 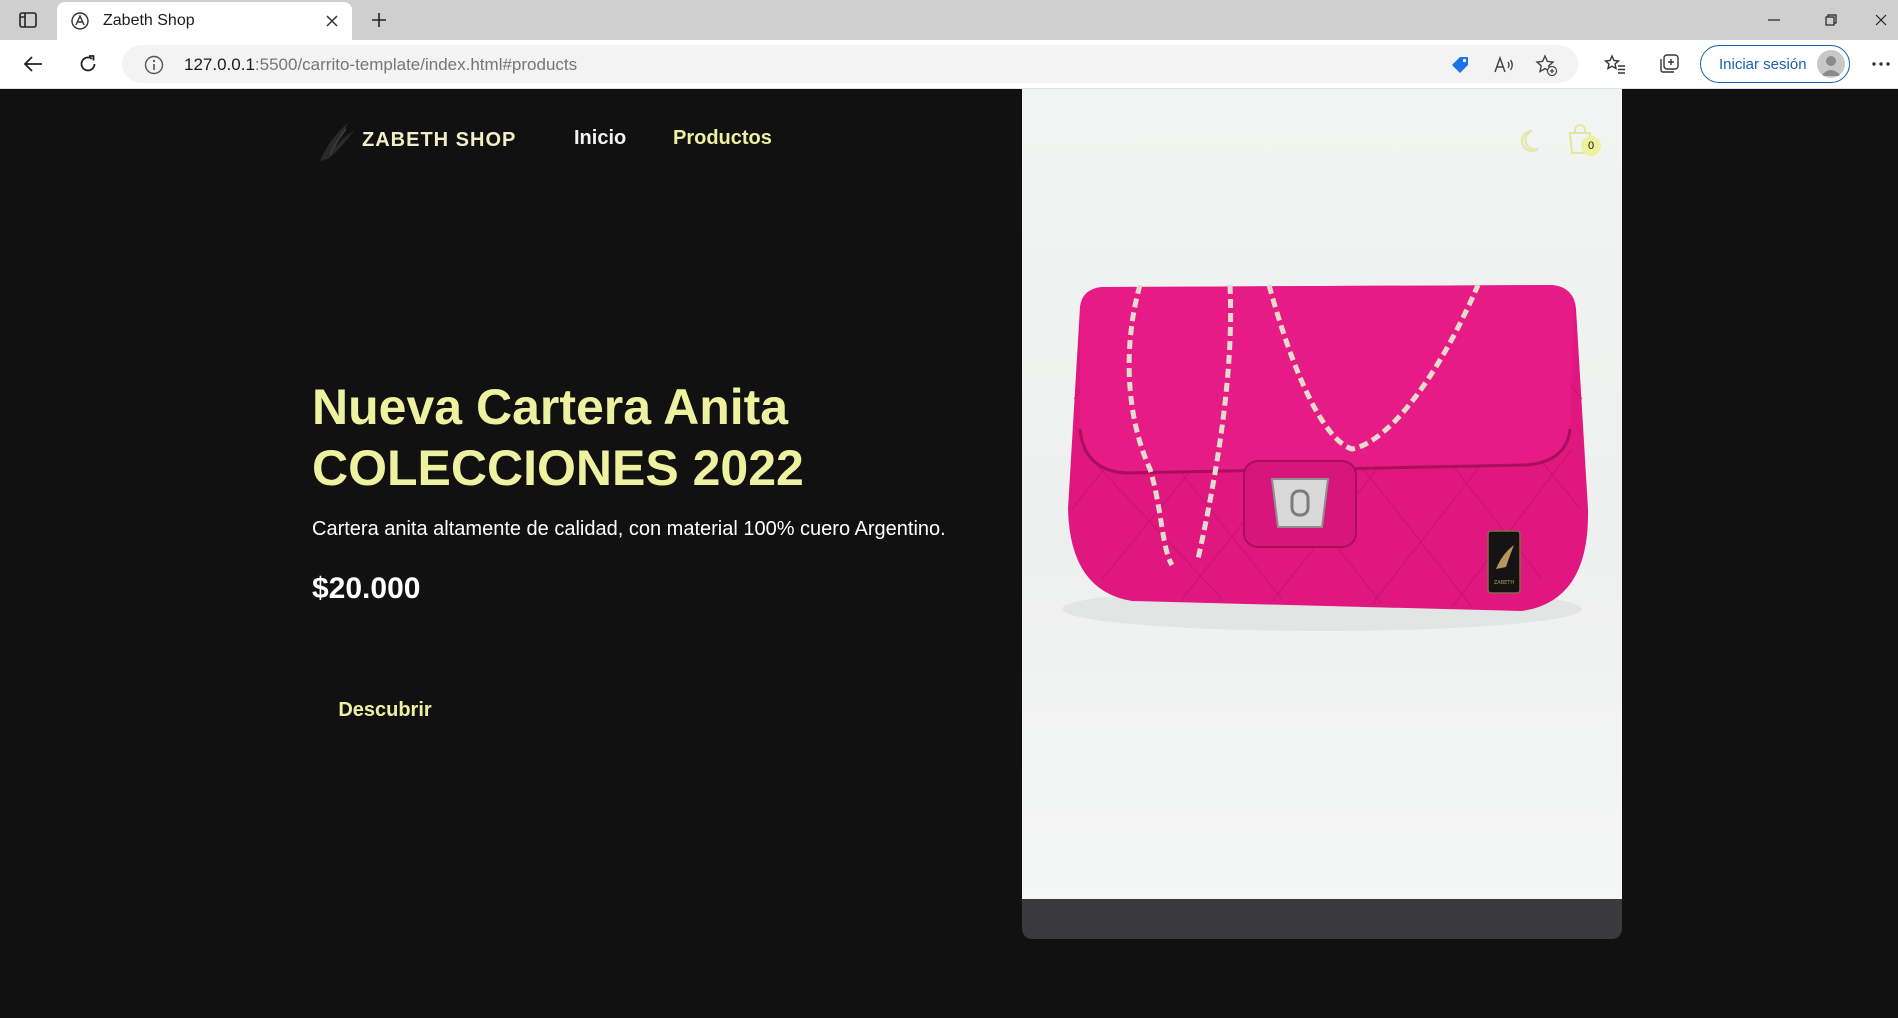 What do you see at coordinates (28, 20) in the screenshot?
I see `tab-actions-icon` at bounding box center [28, 20].